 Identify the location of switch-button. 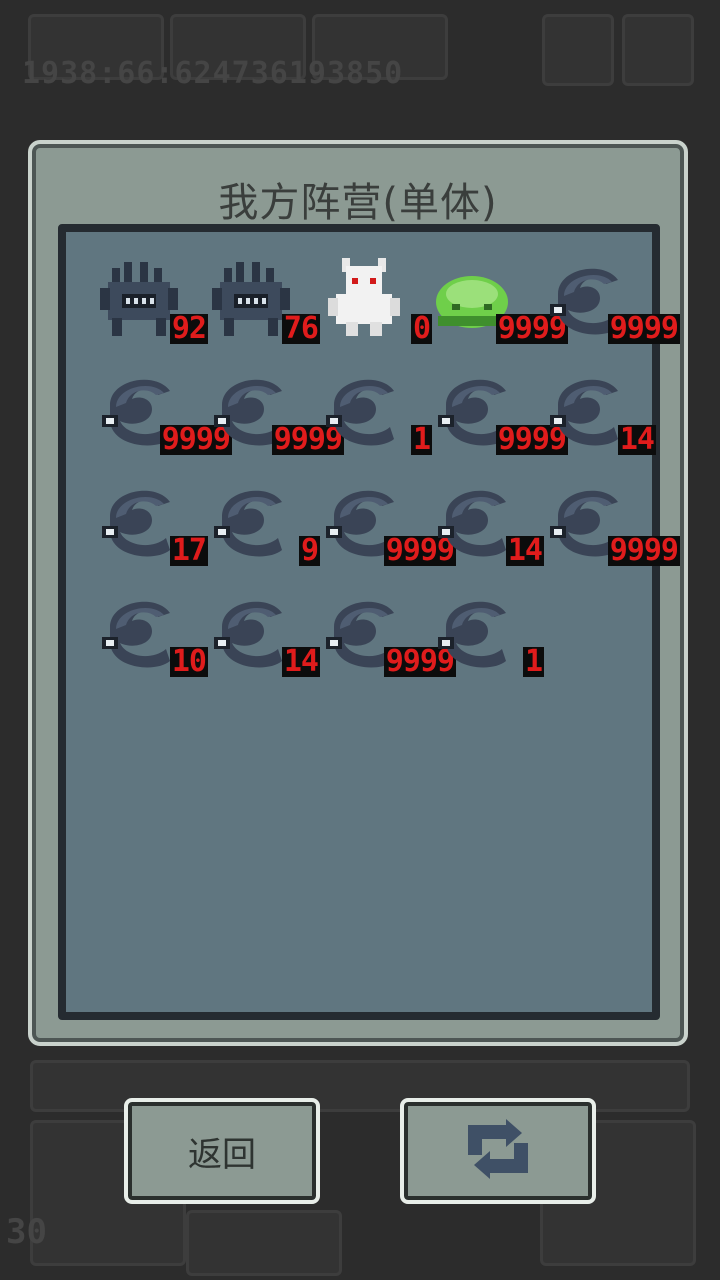
(498, 1151).